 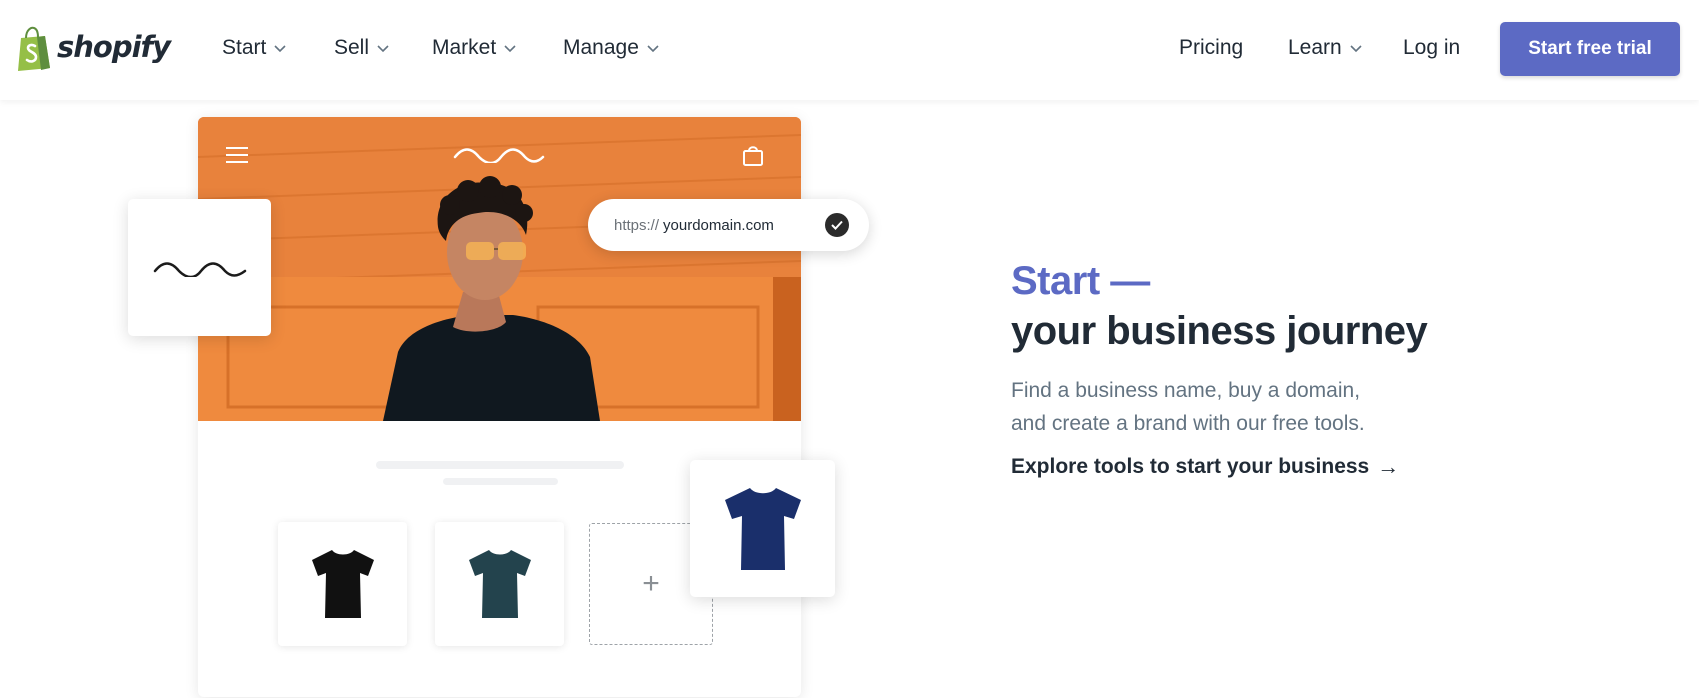 I want to click on nav-item-start: Start, so click(x=254, y=48).